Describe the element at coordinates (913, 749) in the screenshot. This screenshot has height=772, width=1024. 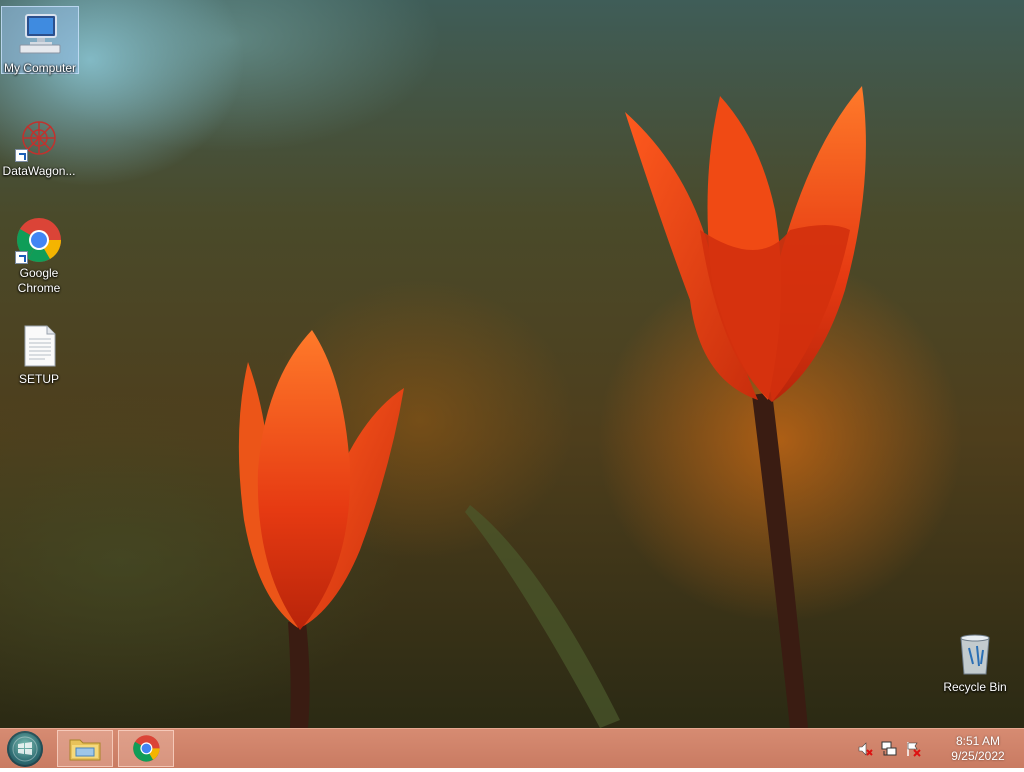
I see `action-center-icon` at that location.